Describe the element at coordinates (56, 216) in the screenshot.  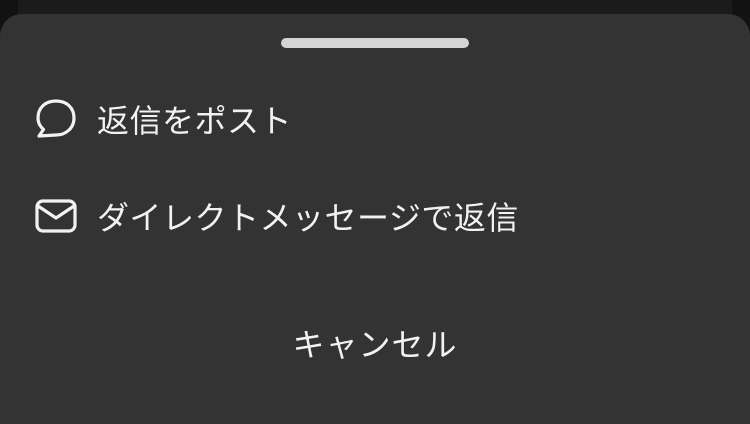
I see `envelope-icon` at that location.